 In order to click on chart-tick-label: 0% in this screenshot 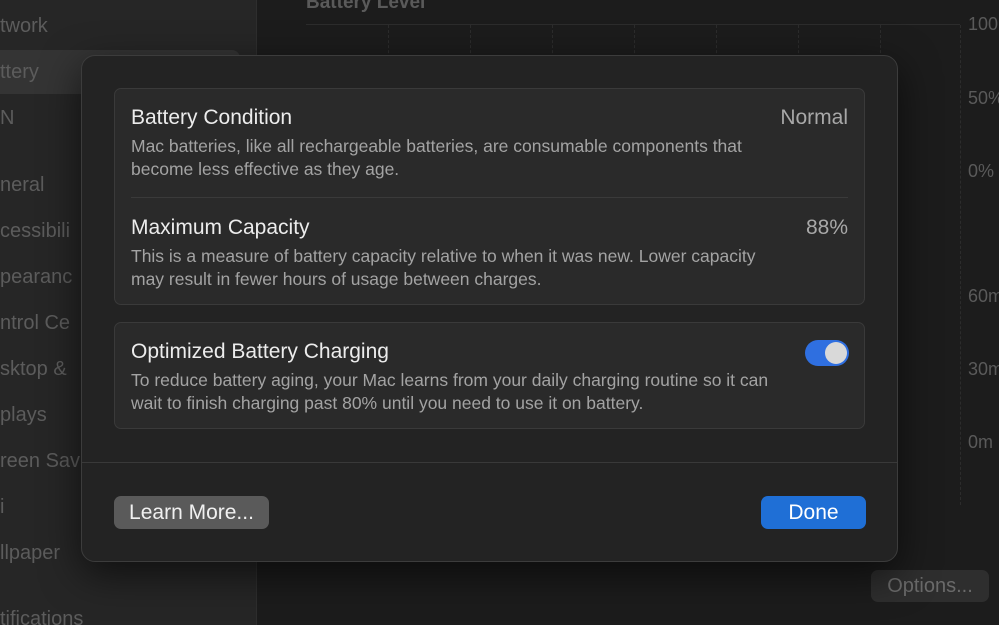, I will do `click(981, 171)`.